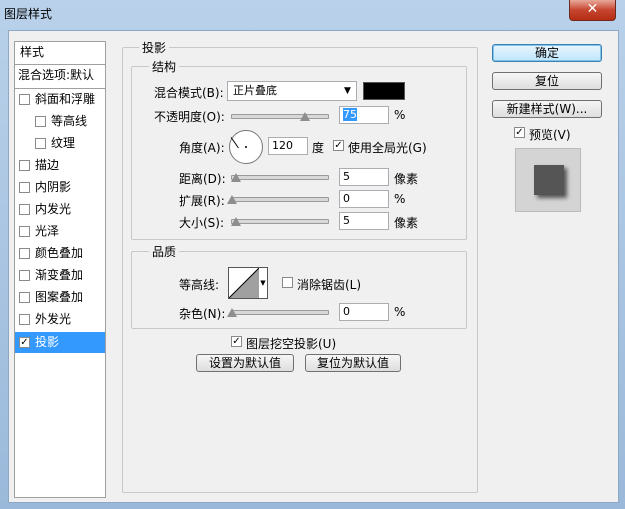 This screenshot has width=625, height=509. What do you see at coordinates (24, 231) in the screenshot?
I see `satin-checkbox` at bounding box center [24, 231].